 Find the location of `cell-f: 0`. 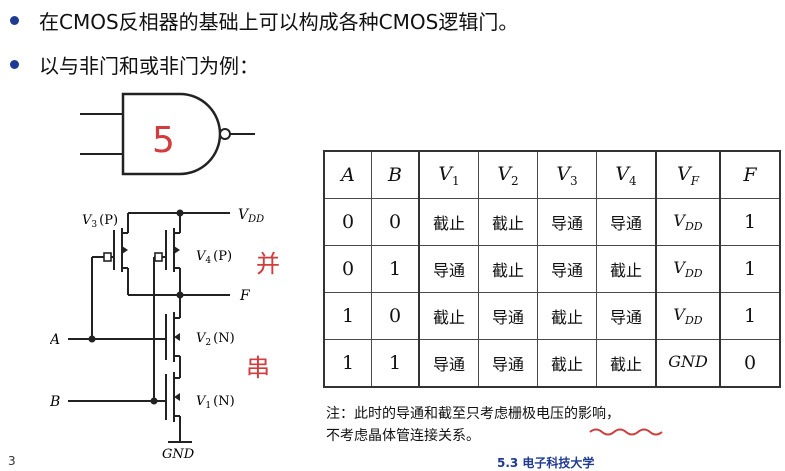

cell-f: 0 is located at coordinates (750, 363).